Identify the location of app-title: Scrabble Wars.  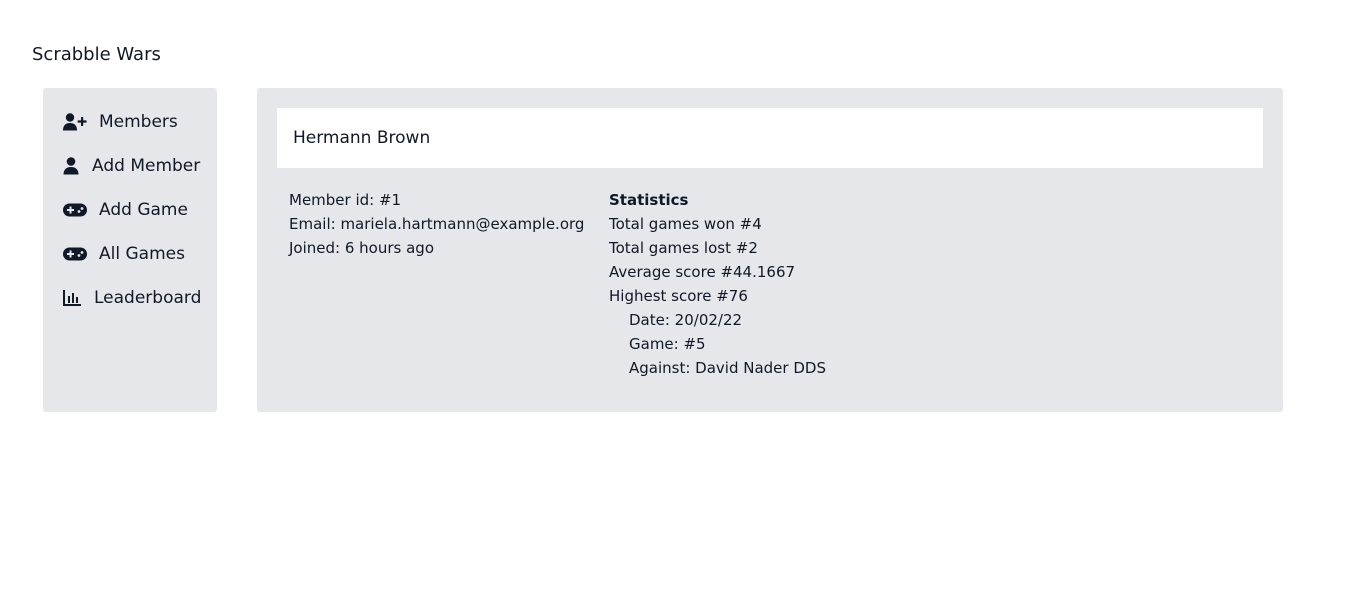
(96, 54).